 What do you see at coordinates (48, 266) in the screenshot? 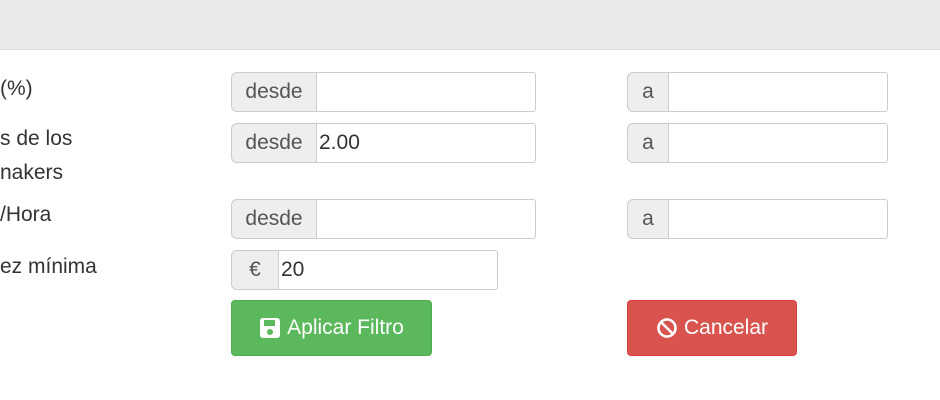
I see `row-label-min-liquidity: ez mínima` at bounding box center [48, 266].